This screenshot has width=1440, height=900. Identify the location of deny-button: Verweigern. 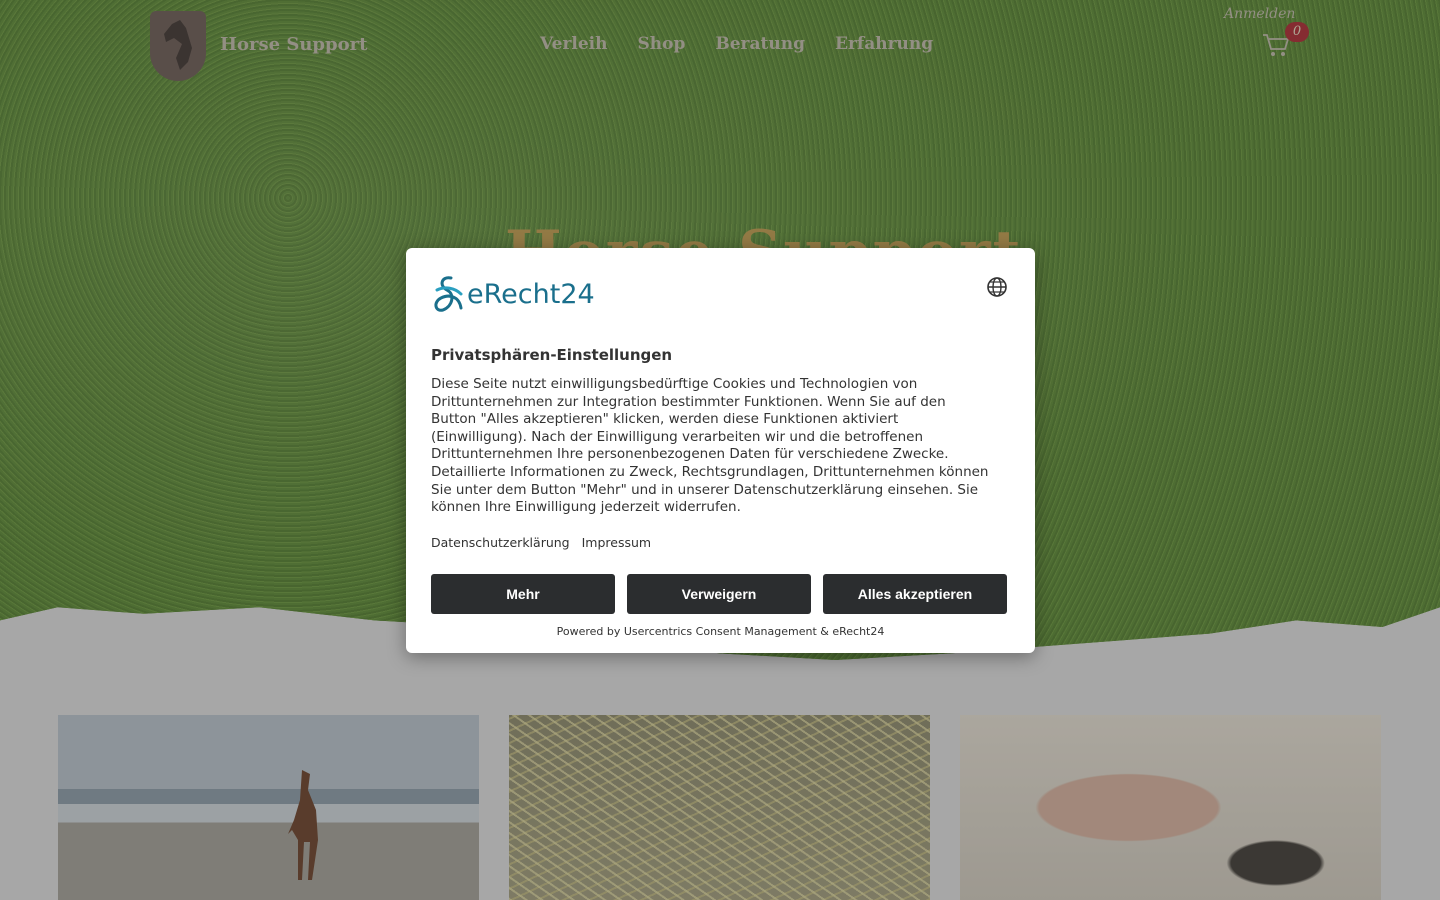
(719, 594).